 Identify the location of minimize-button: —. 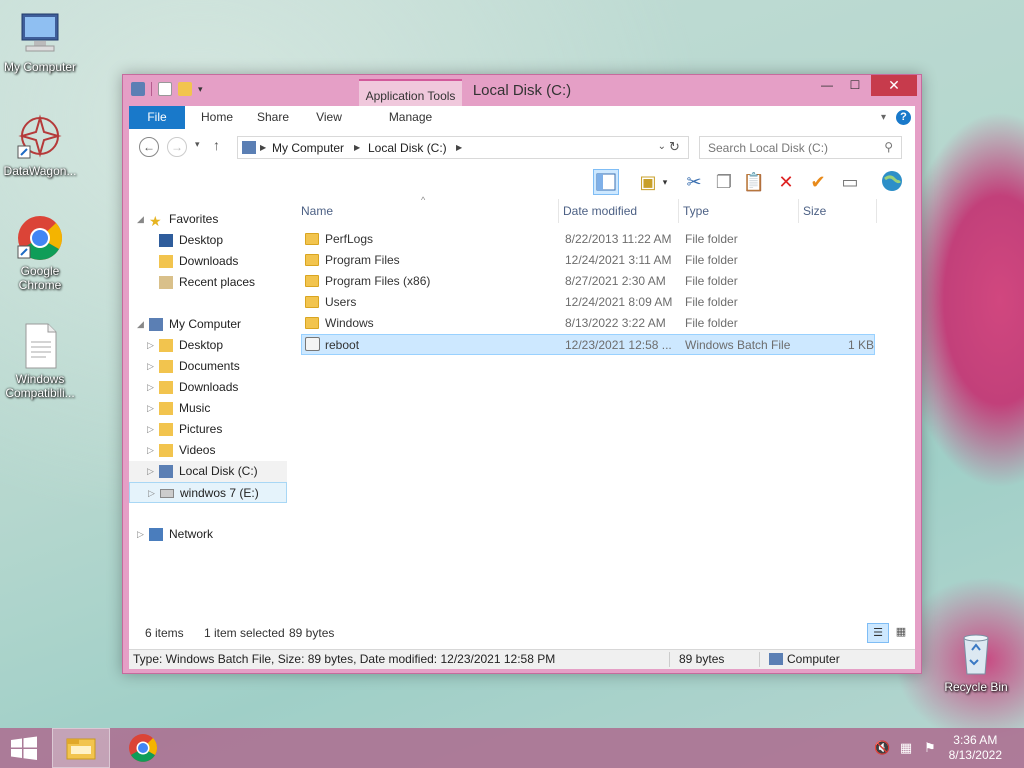
(827, 85).